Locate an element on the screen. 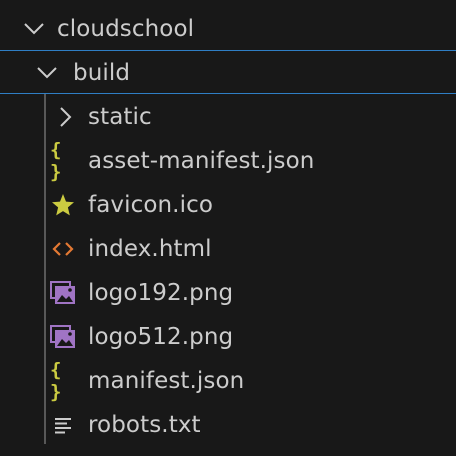 This screenshot has height=456, width=456. file-row-logo192-png: logo192.png is located at coordinates (228, 293).